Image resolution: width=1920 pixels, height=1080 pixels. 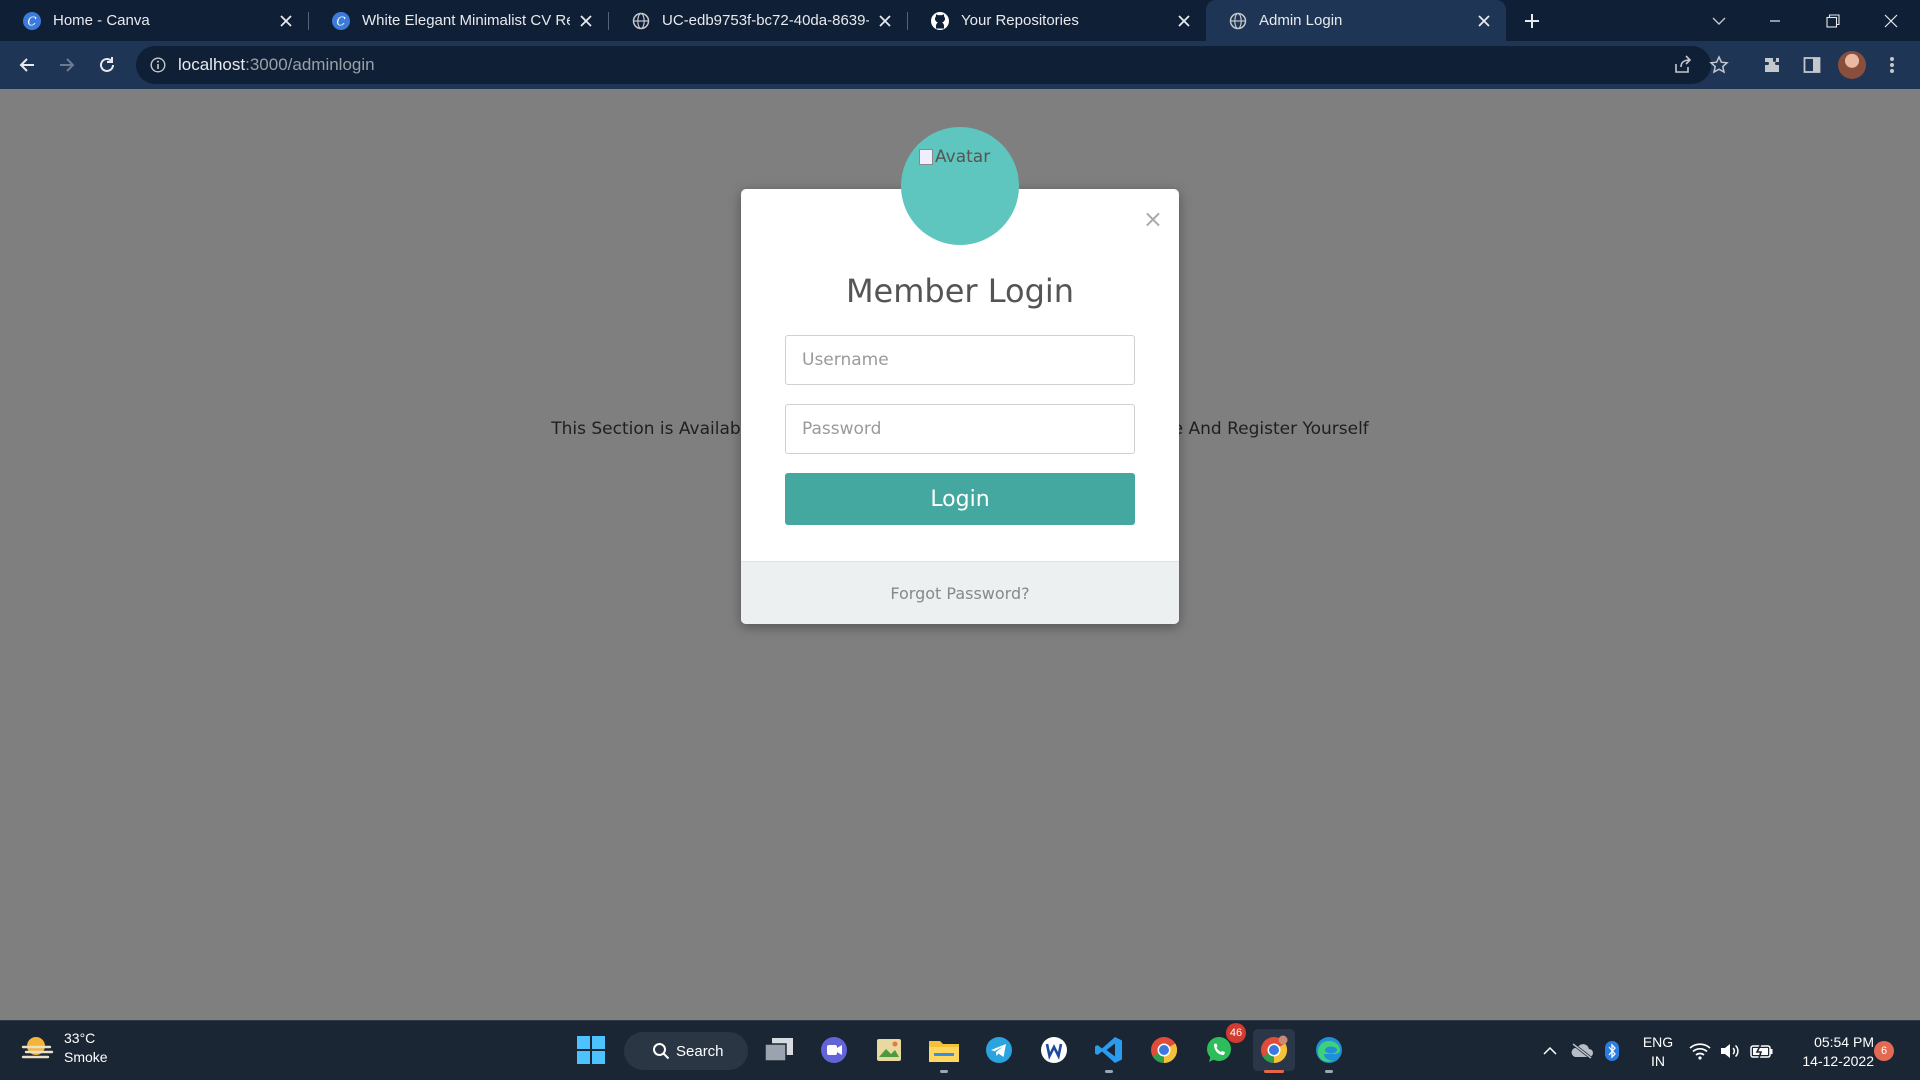 I want to click on tab-title: White Elegant Minimalist CV Resu, so click(x=466, y=20).